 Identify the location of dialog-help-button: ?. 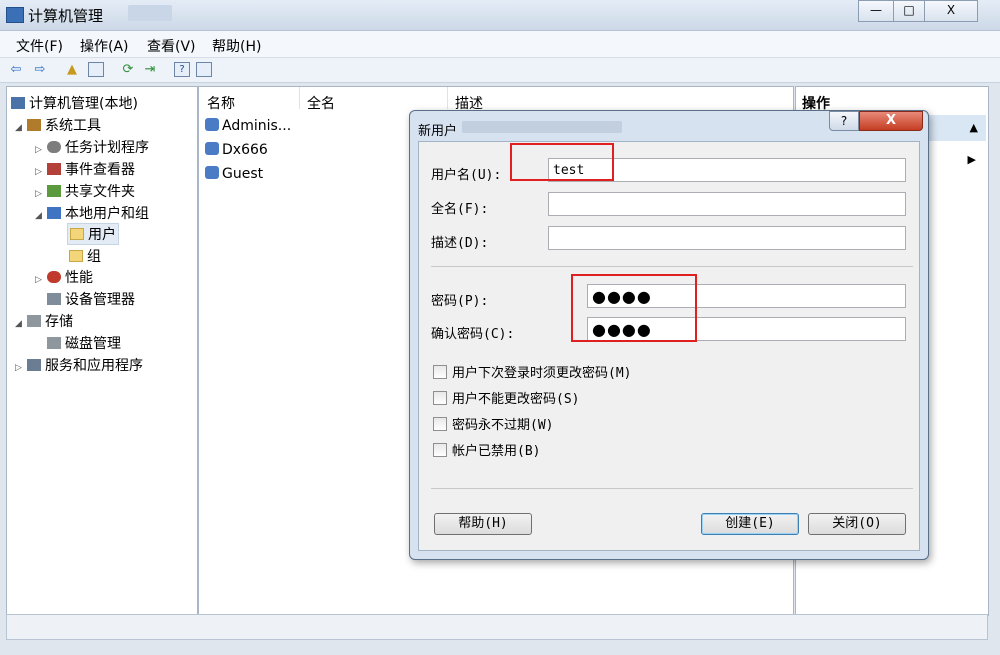
(844, 121).